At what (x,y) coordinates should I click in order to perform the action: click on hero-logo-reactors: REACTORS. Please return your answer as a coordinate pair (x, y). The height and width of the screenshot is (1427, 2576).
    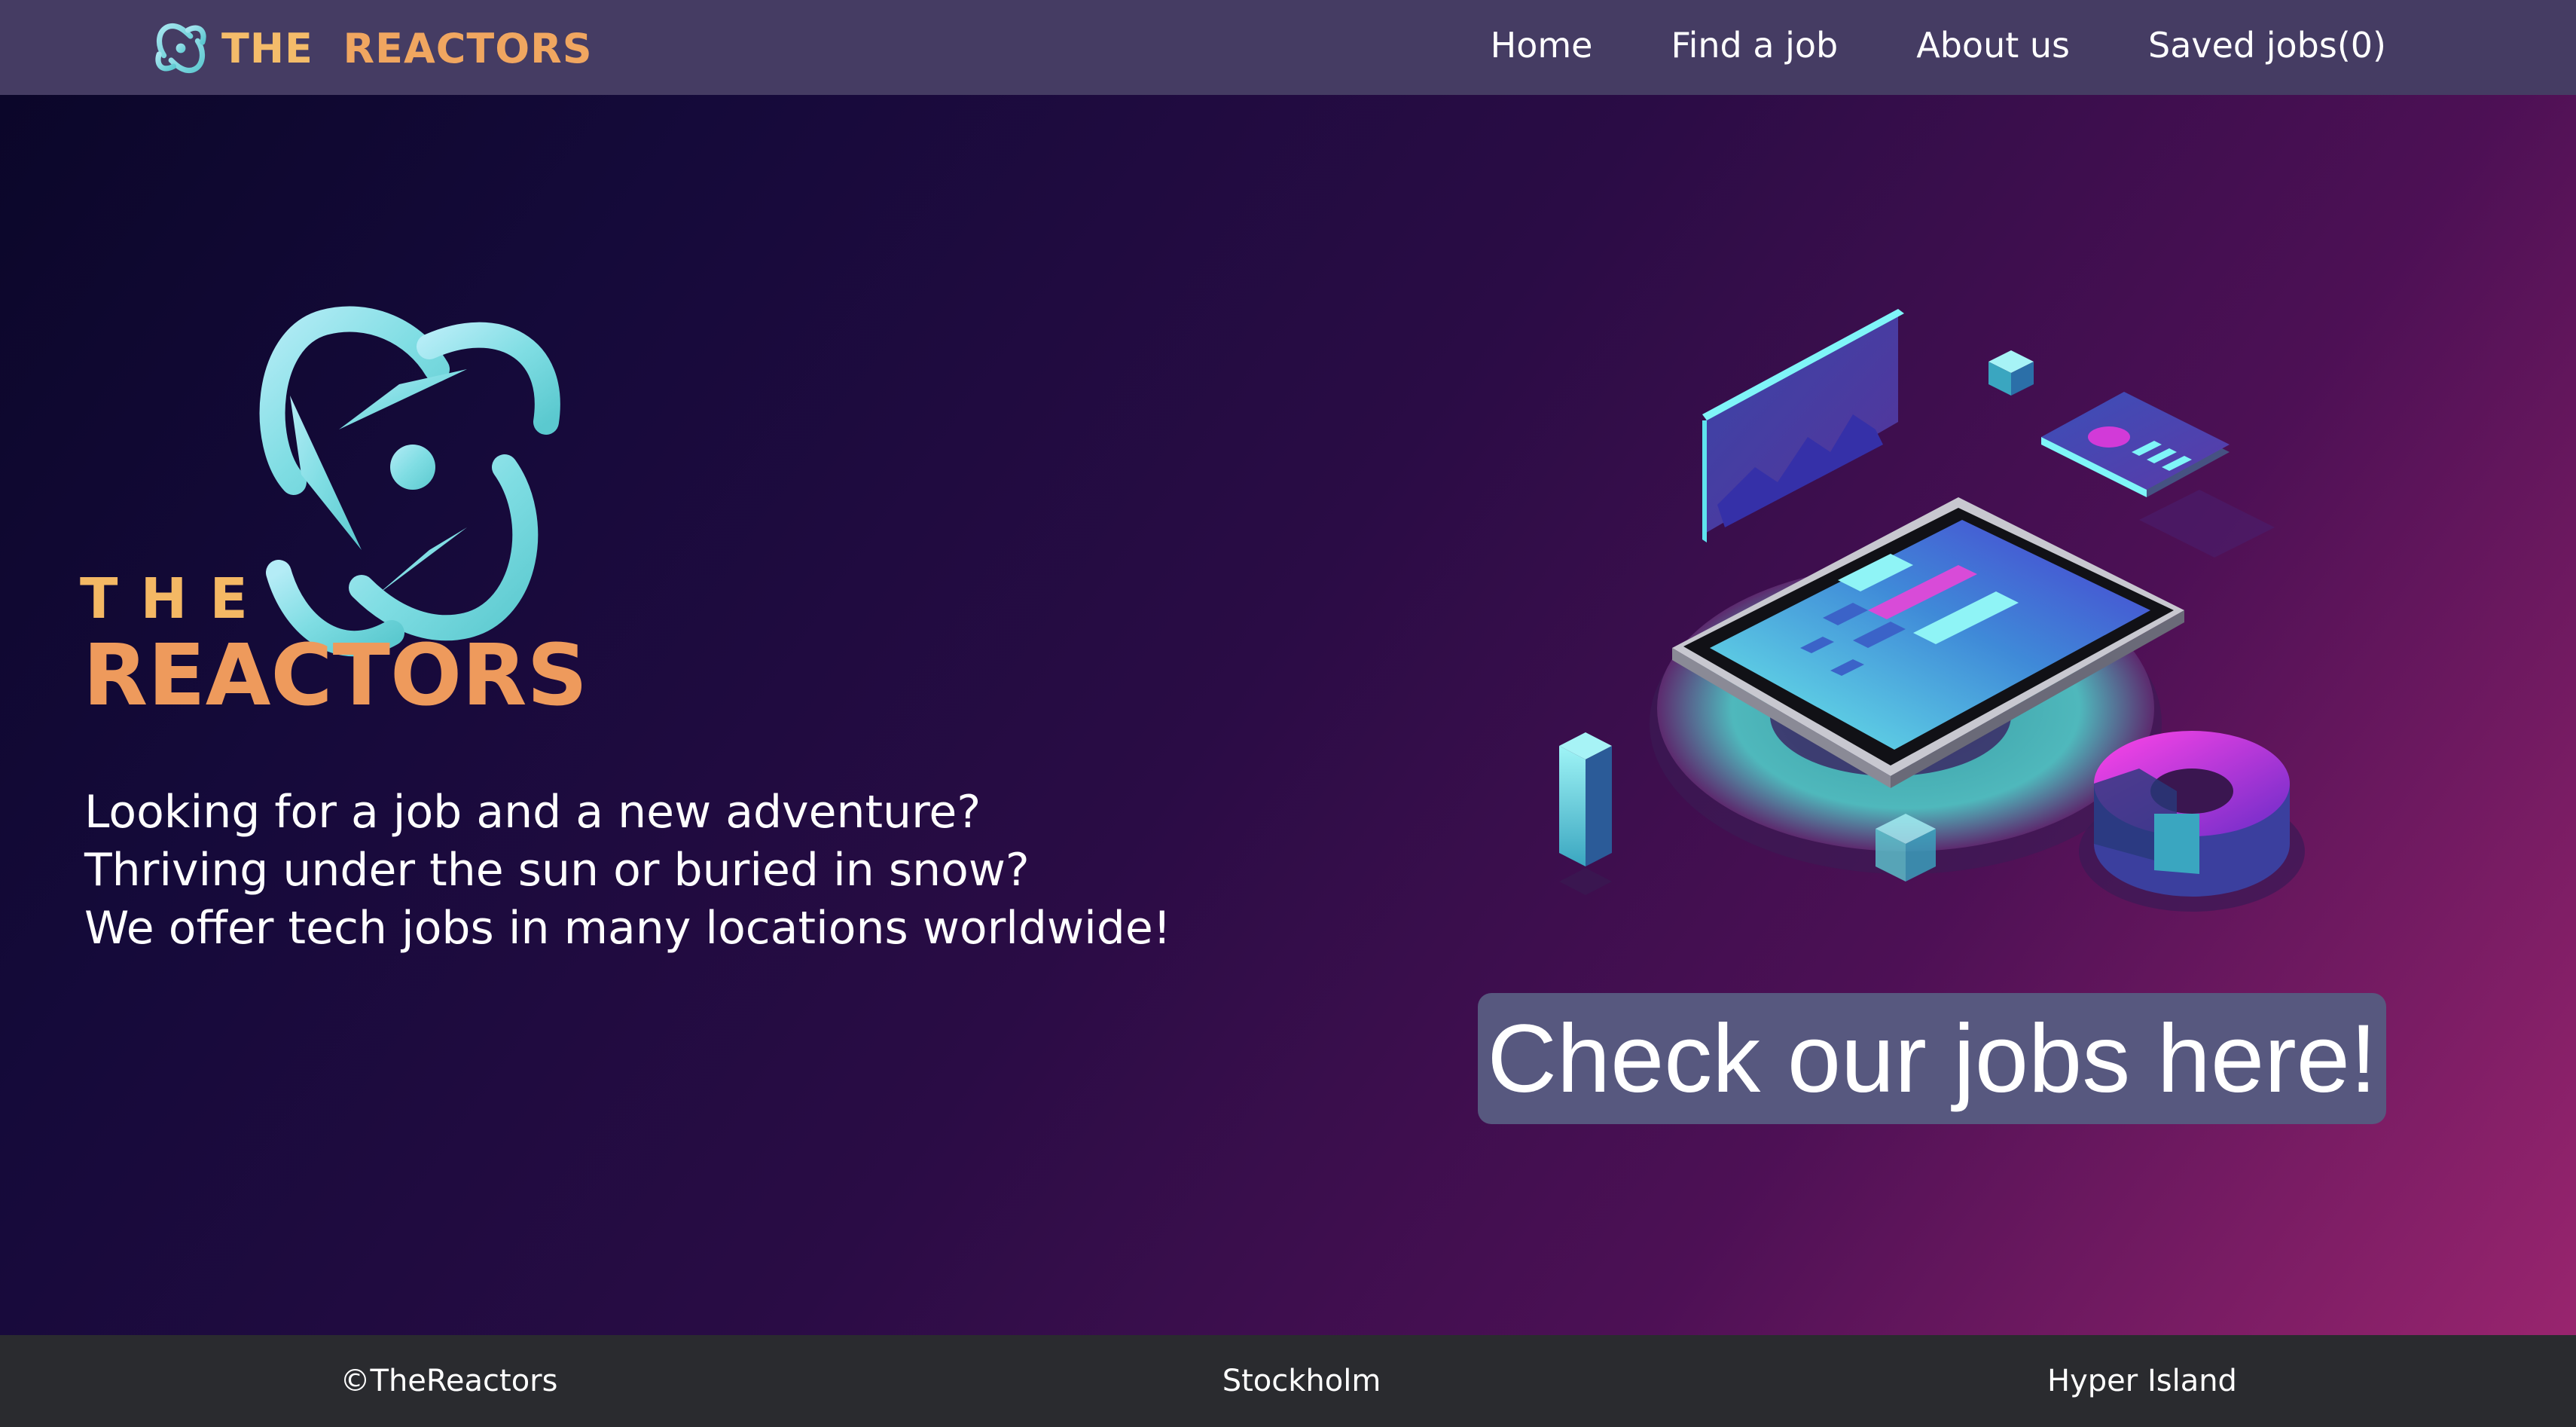
    Looking at the image, I should click on (336, 675).